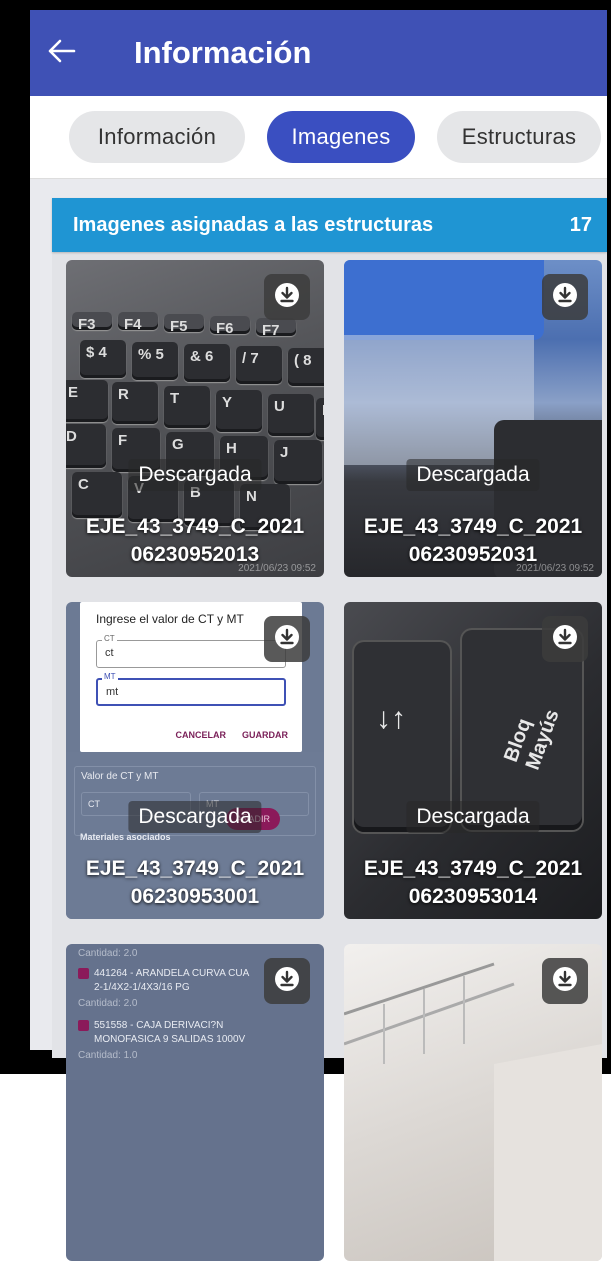  Describe the element at coordinates (86, 446) in the screenshot. I see `keyboard-key: D` at that location.